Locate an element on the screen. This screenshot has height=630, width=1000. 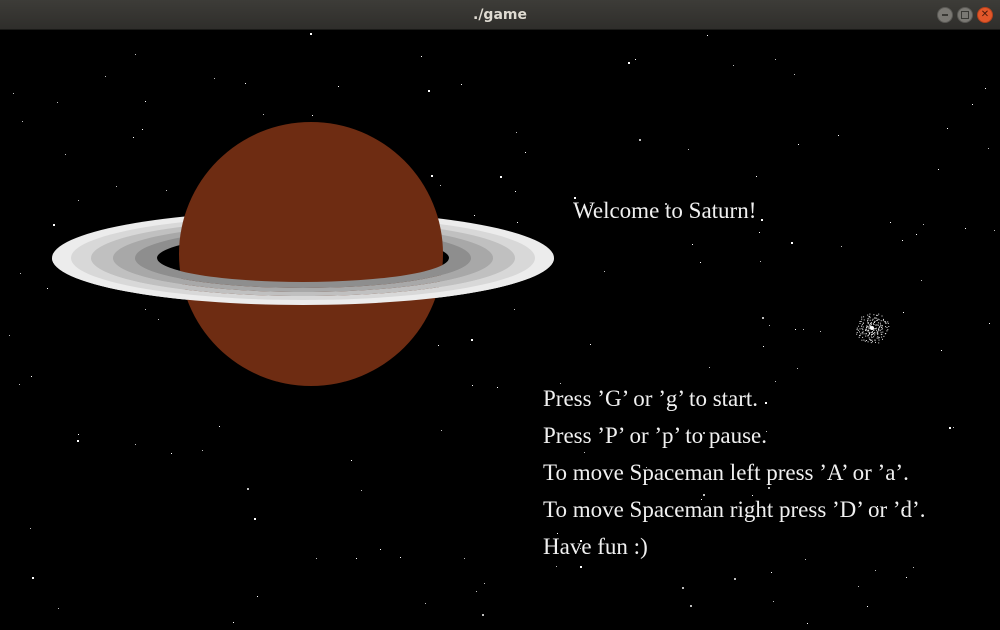
minimize-button is located at coordinates (945, 15).